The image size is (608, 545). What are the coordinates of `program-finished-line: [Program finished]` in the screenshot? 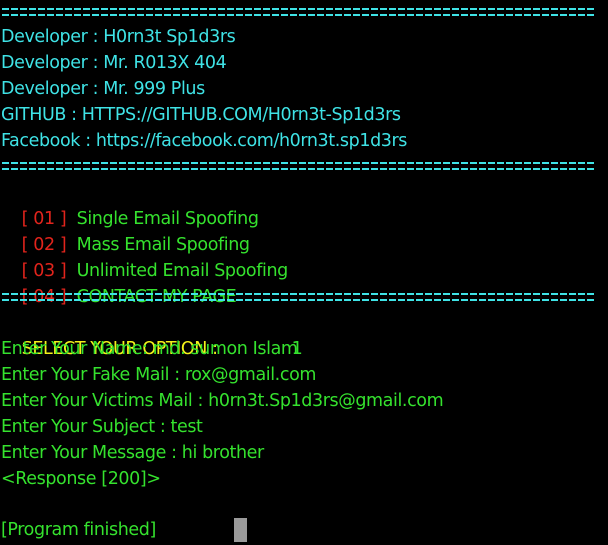 It's located at (78, 530).